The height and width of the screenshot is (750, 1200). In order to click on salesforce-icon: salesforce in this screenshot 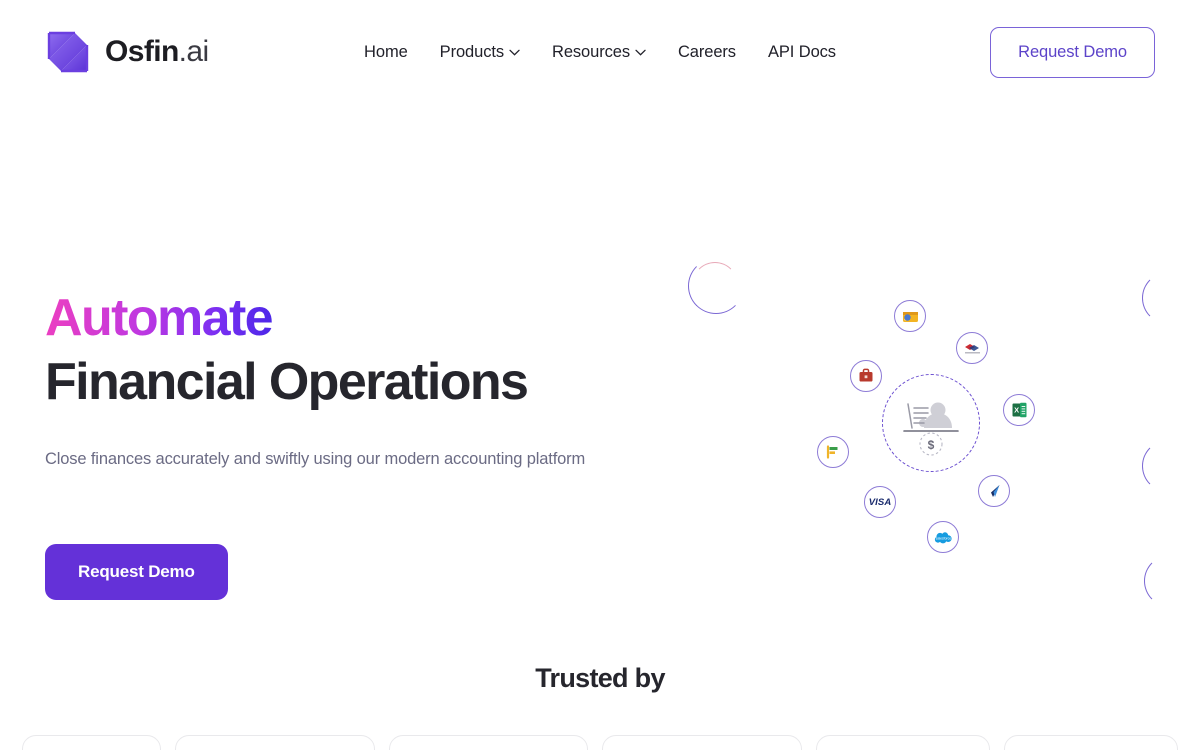, I will do `click(943, 537)`.